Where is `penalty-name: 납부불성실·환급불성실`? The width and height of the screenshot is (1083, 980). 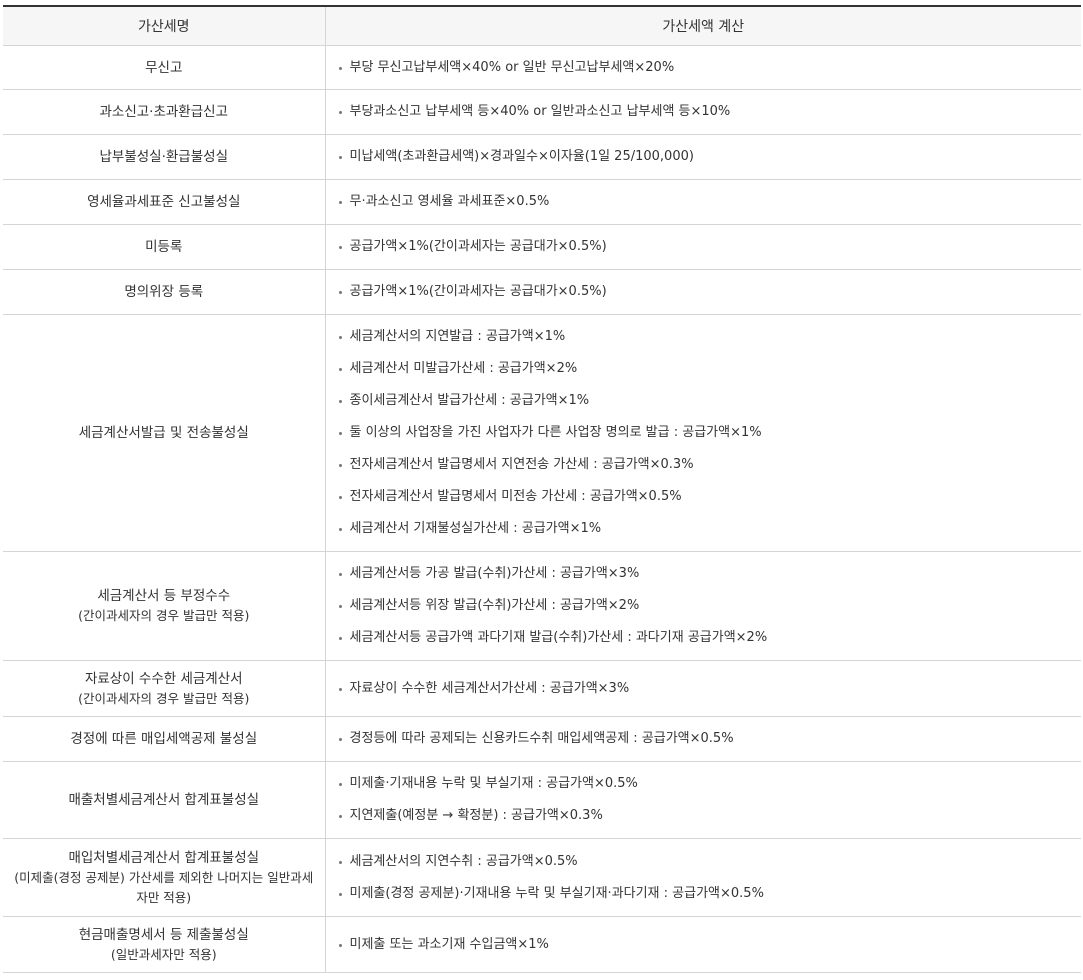 penalty-name: 납부불성실·환급불성실 is located at coordinates (164, 157).